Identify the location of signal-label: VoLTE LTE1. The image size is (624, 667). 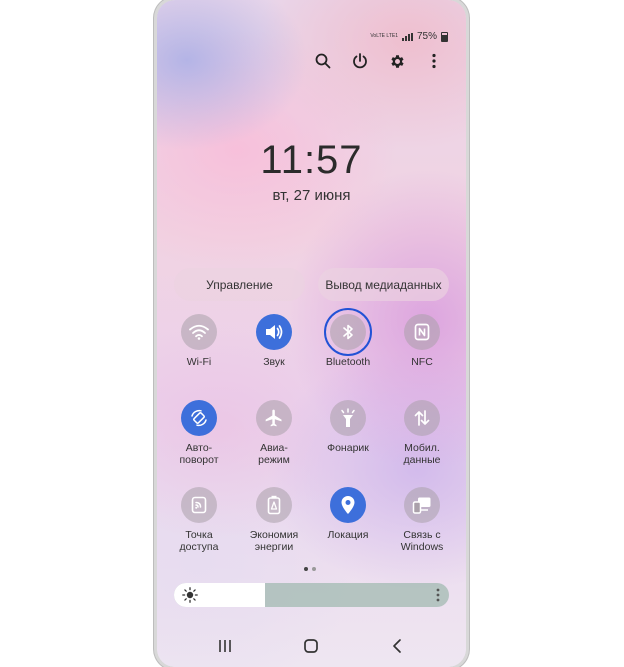
(384, 36).